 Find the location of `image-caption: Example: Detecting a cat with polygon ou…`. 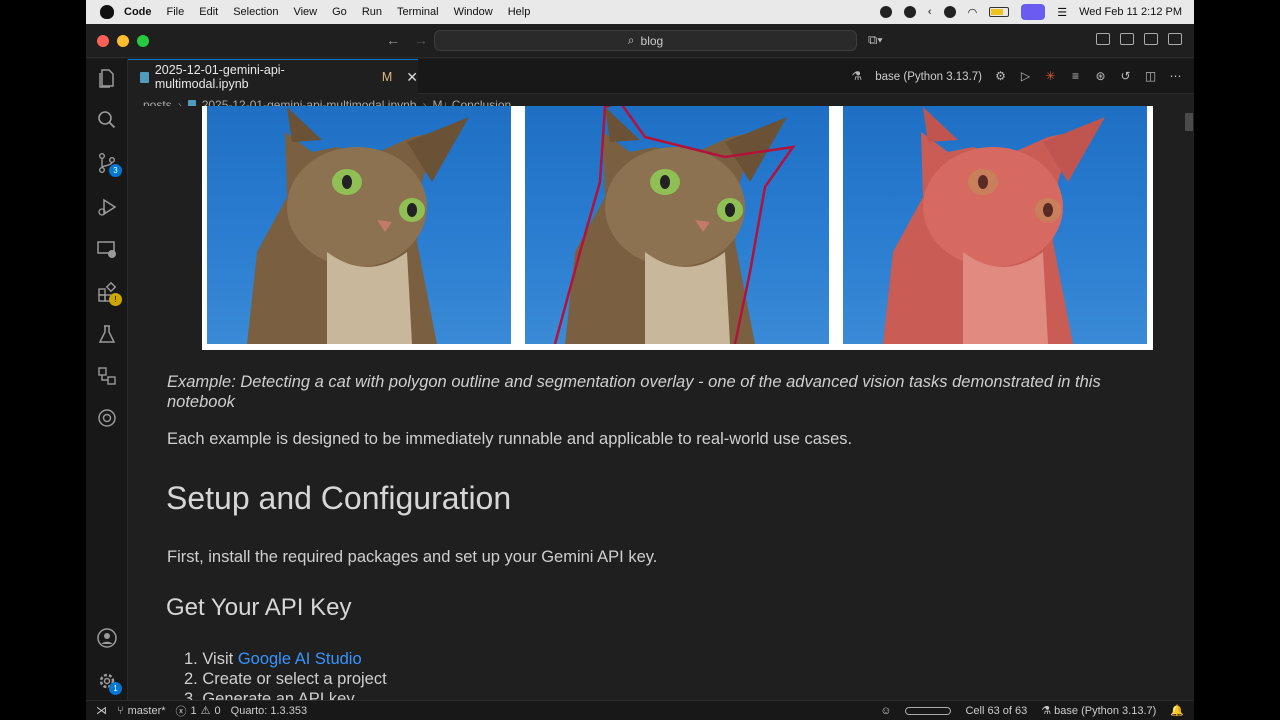

image-caption: Example: Detecting a cat with polygon ou… is located at coordinates (634, 392).